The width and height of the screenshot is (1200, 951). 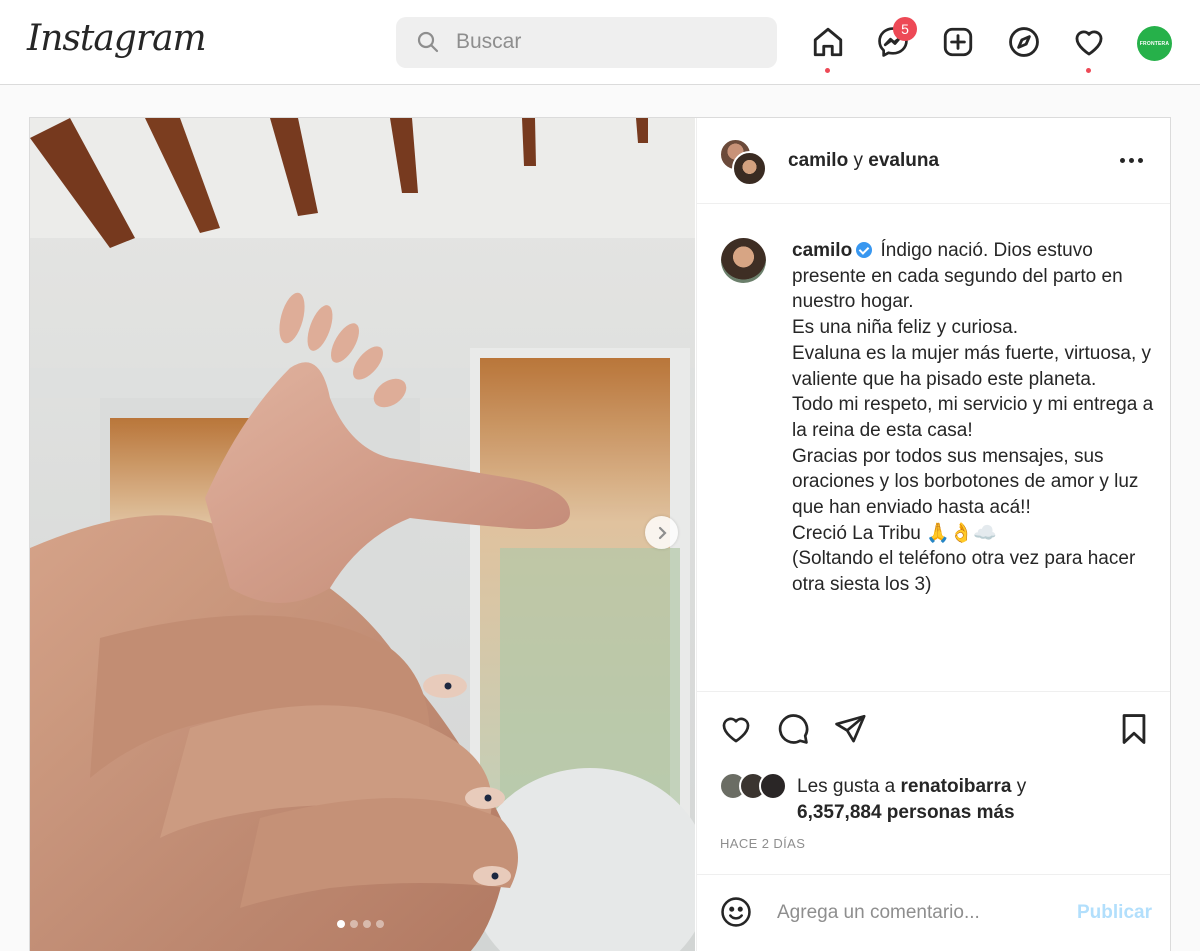 I want to click on author-joiner: y, so click(x=858, y=160).